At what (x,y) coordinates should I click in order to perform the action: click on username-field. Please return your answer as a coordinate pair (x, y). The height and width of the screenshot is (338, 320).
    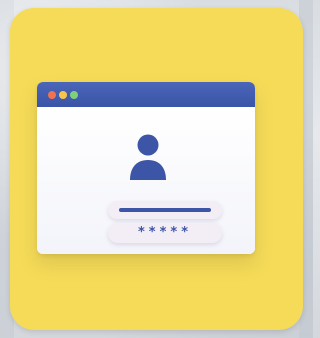
    Looking at the image, I should click on (165, 210).